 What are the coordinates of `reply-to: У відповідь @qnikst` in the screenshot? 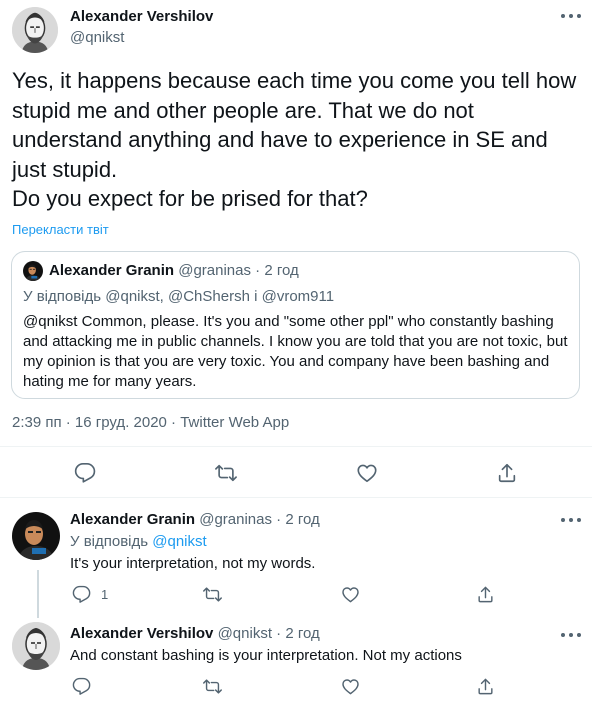 It's located at (138, 541).